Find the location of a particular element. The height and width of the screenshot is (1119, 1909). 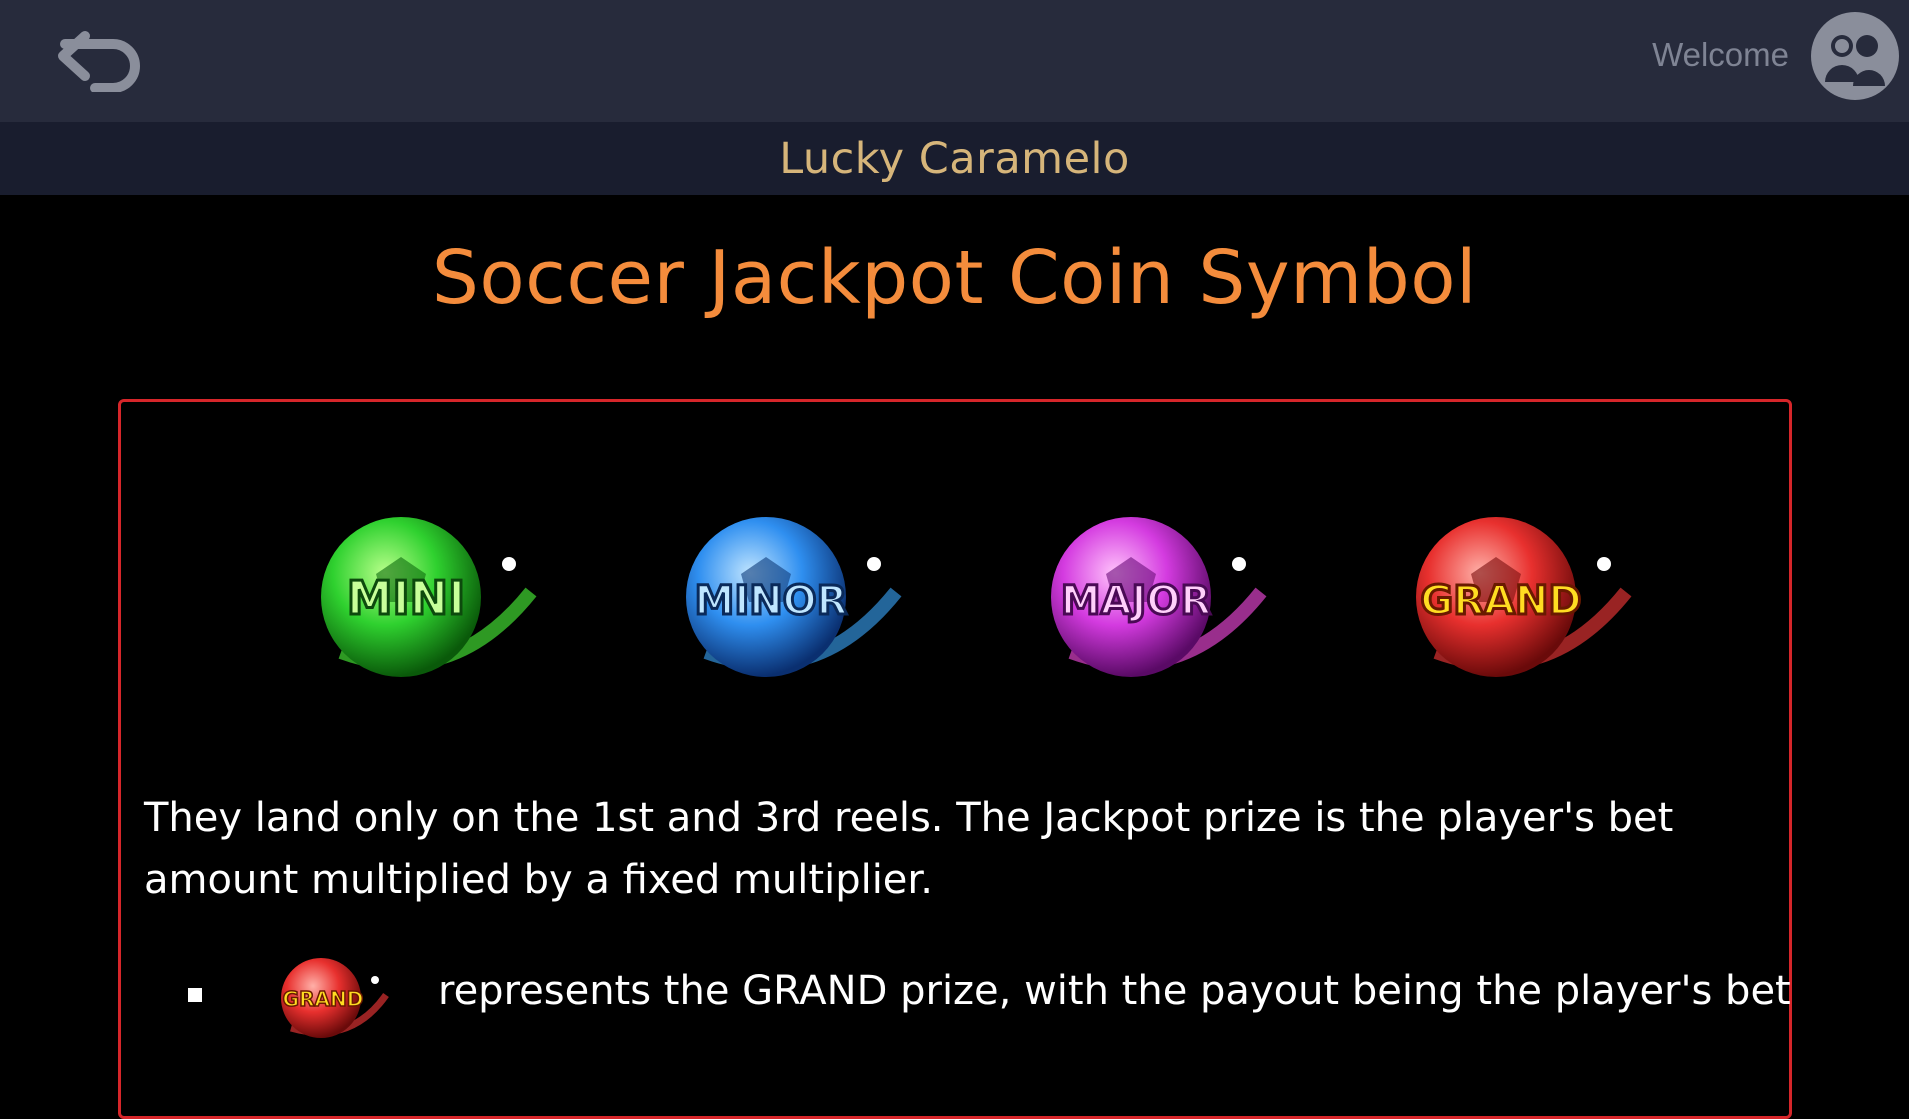

svg-text: MINOR is located at coordinates (771, 601).